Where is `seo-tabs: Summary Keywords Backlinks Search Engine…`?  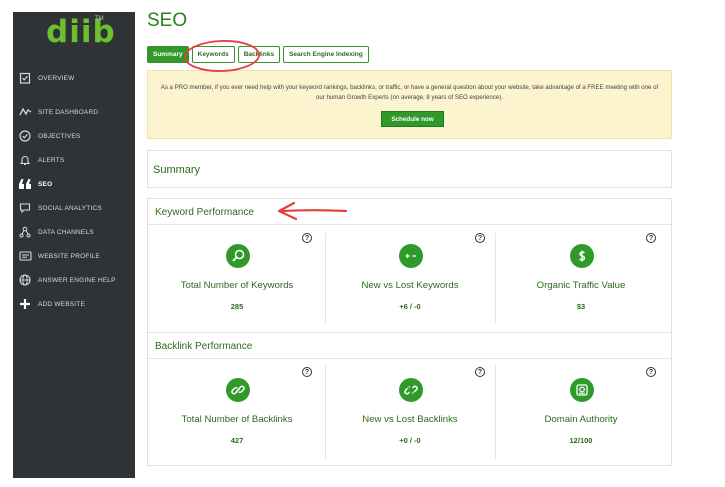
seo-tabs: Summary Keywords Backlinks Search Engine… is located at coordinates (258, 54).